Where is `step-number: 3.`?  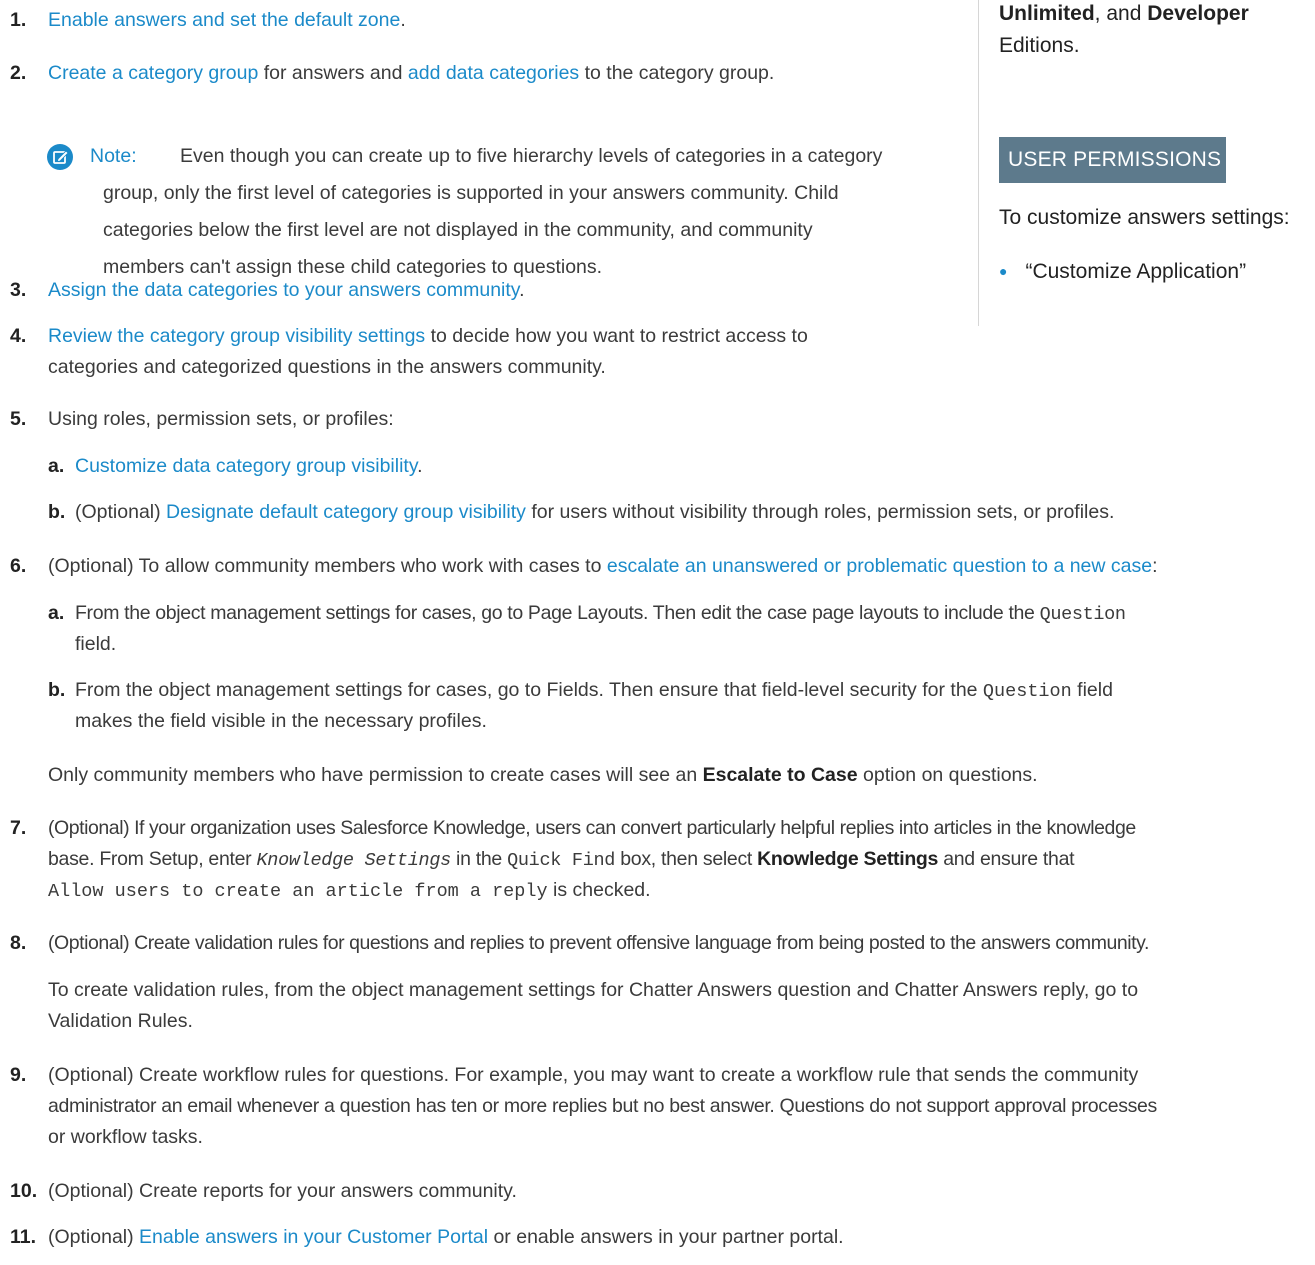
step-number: 3. is located at coordinates (18, 290).